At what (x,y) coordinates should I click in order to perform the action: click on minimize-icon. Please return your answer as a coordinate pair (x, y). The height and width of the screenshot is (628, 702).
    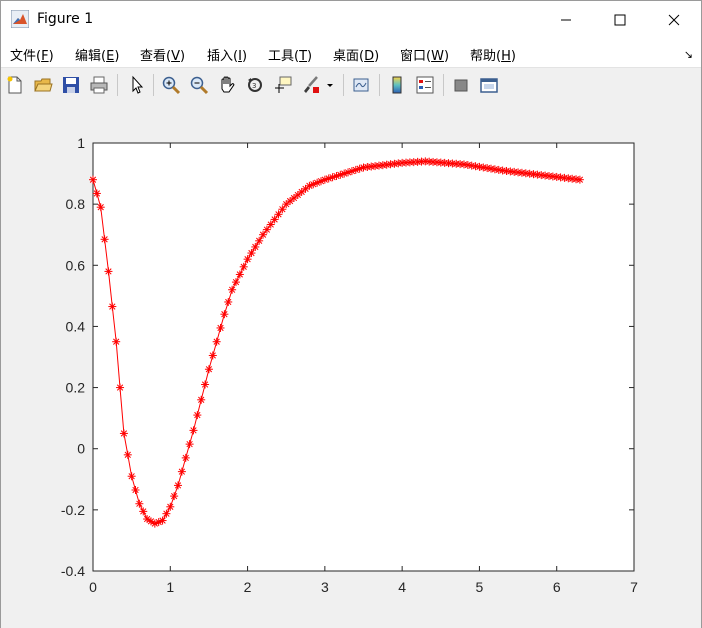
    Looking at the image, I should click on (566, 20).